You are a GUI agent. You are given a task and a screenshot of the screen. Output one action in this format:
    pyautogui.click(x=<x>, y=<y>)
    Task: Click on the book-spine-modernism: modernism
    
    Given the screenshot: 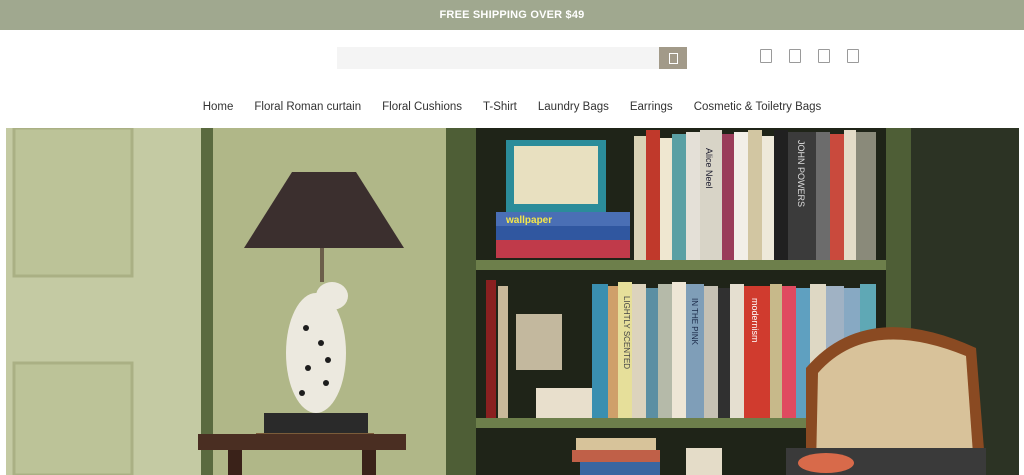 What is the action you would take?
    pyautogui.click(x=755, y=320)
    